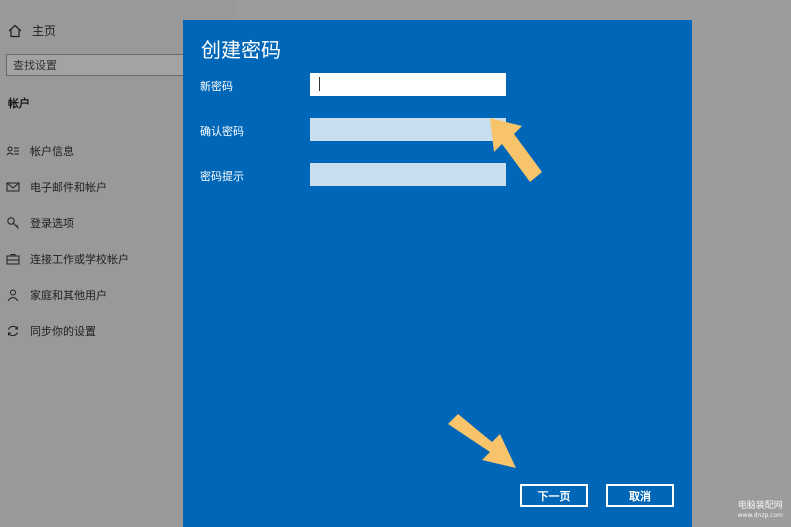 The image size is (791, 527). I want to click on watermark: 电脑装配网 www.dnzp.com, so click(760, 511).